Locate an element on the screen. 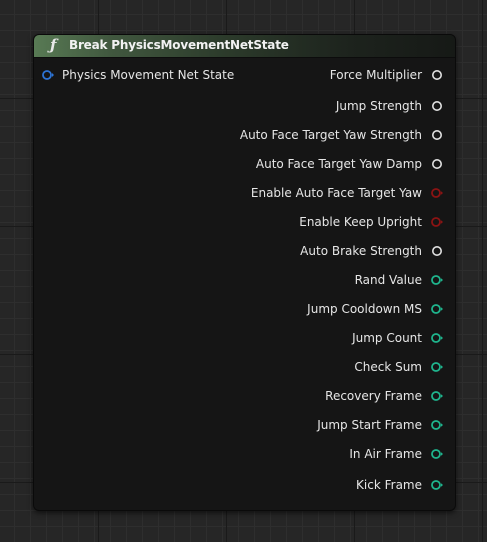 Image resolution: width=487 pixels, height=542 pixels. output-pin-row: Recovery Frame is located at coordinates (384, 396).